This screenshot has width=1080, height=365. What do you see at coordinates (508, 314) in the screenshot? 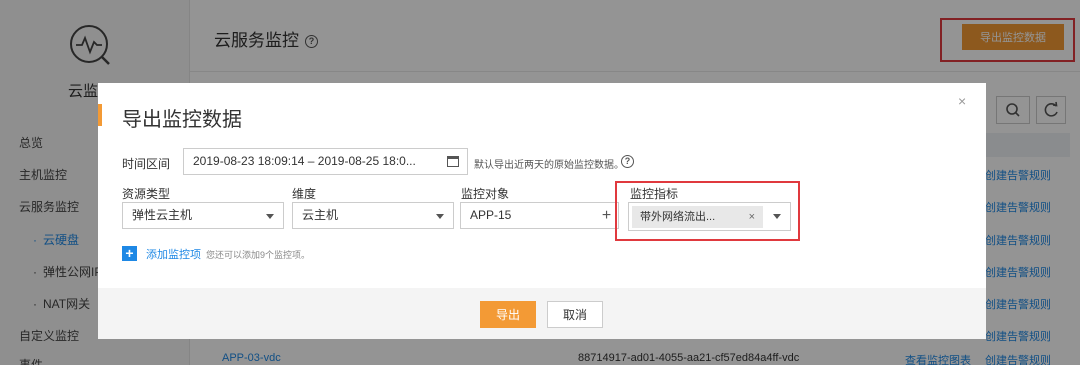
I see `export-button: 导出` at bounding box center [508, 314].